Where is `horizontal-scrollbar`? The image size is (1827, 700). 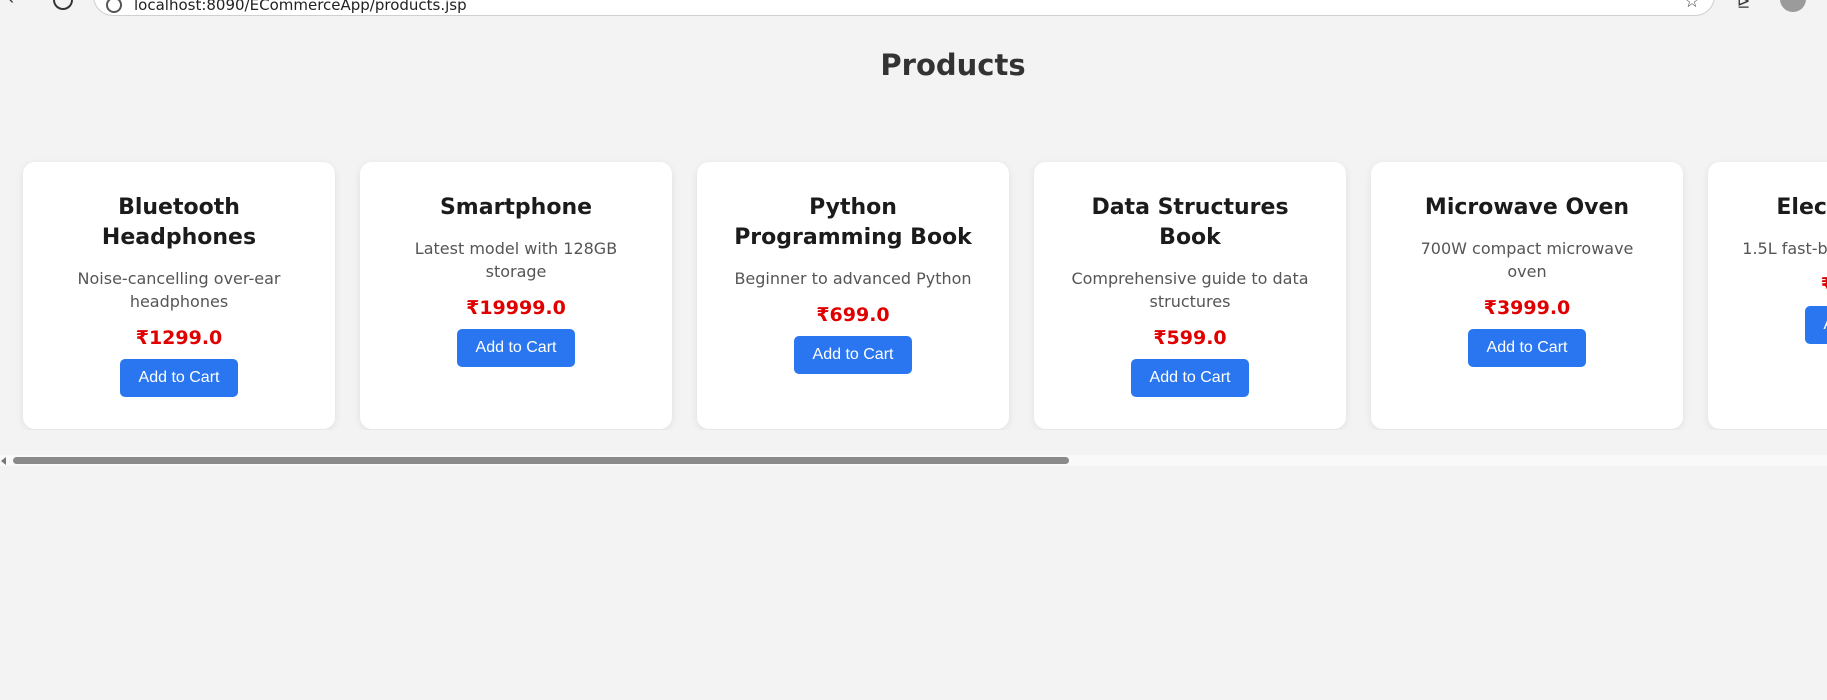 horizontal-scrollbar is located at coordinates (913, 460).